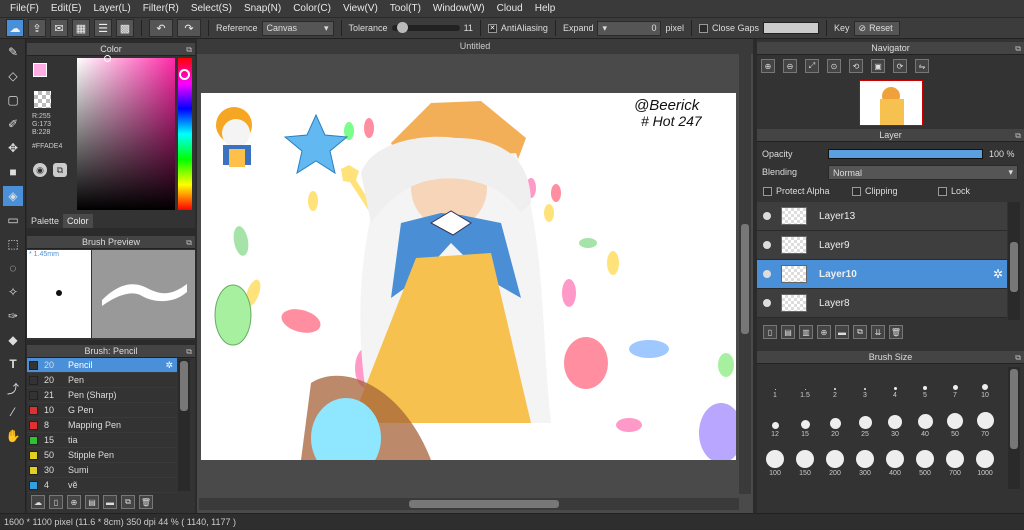 This screenshot has height=530, width=1024. I want to click on brush-item: 20 Pen, so click(102, 380).